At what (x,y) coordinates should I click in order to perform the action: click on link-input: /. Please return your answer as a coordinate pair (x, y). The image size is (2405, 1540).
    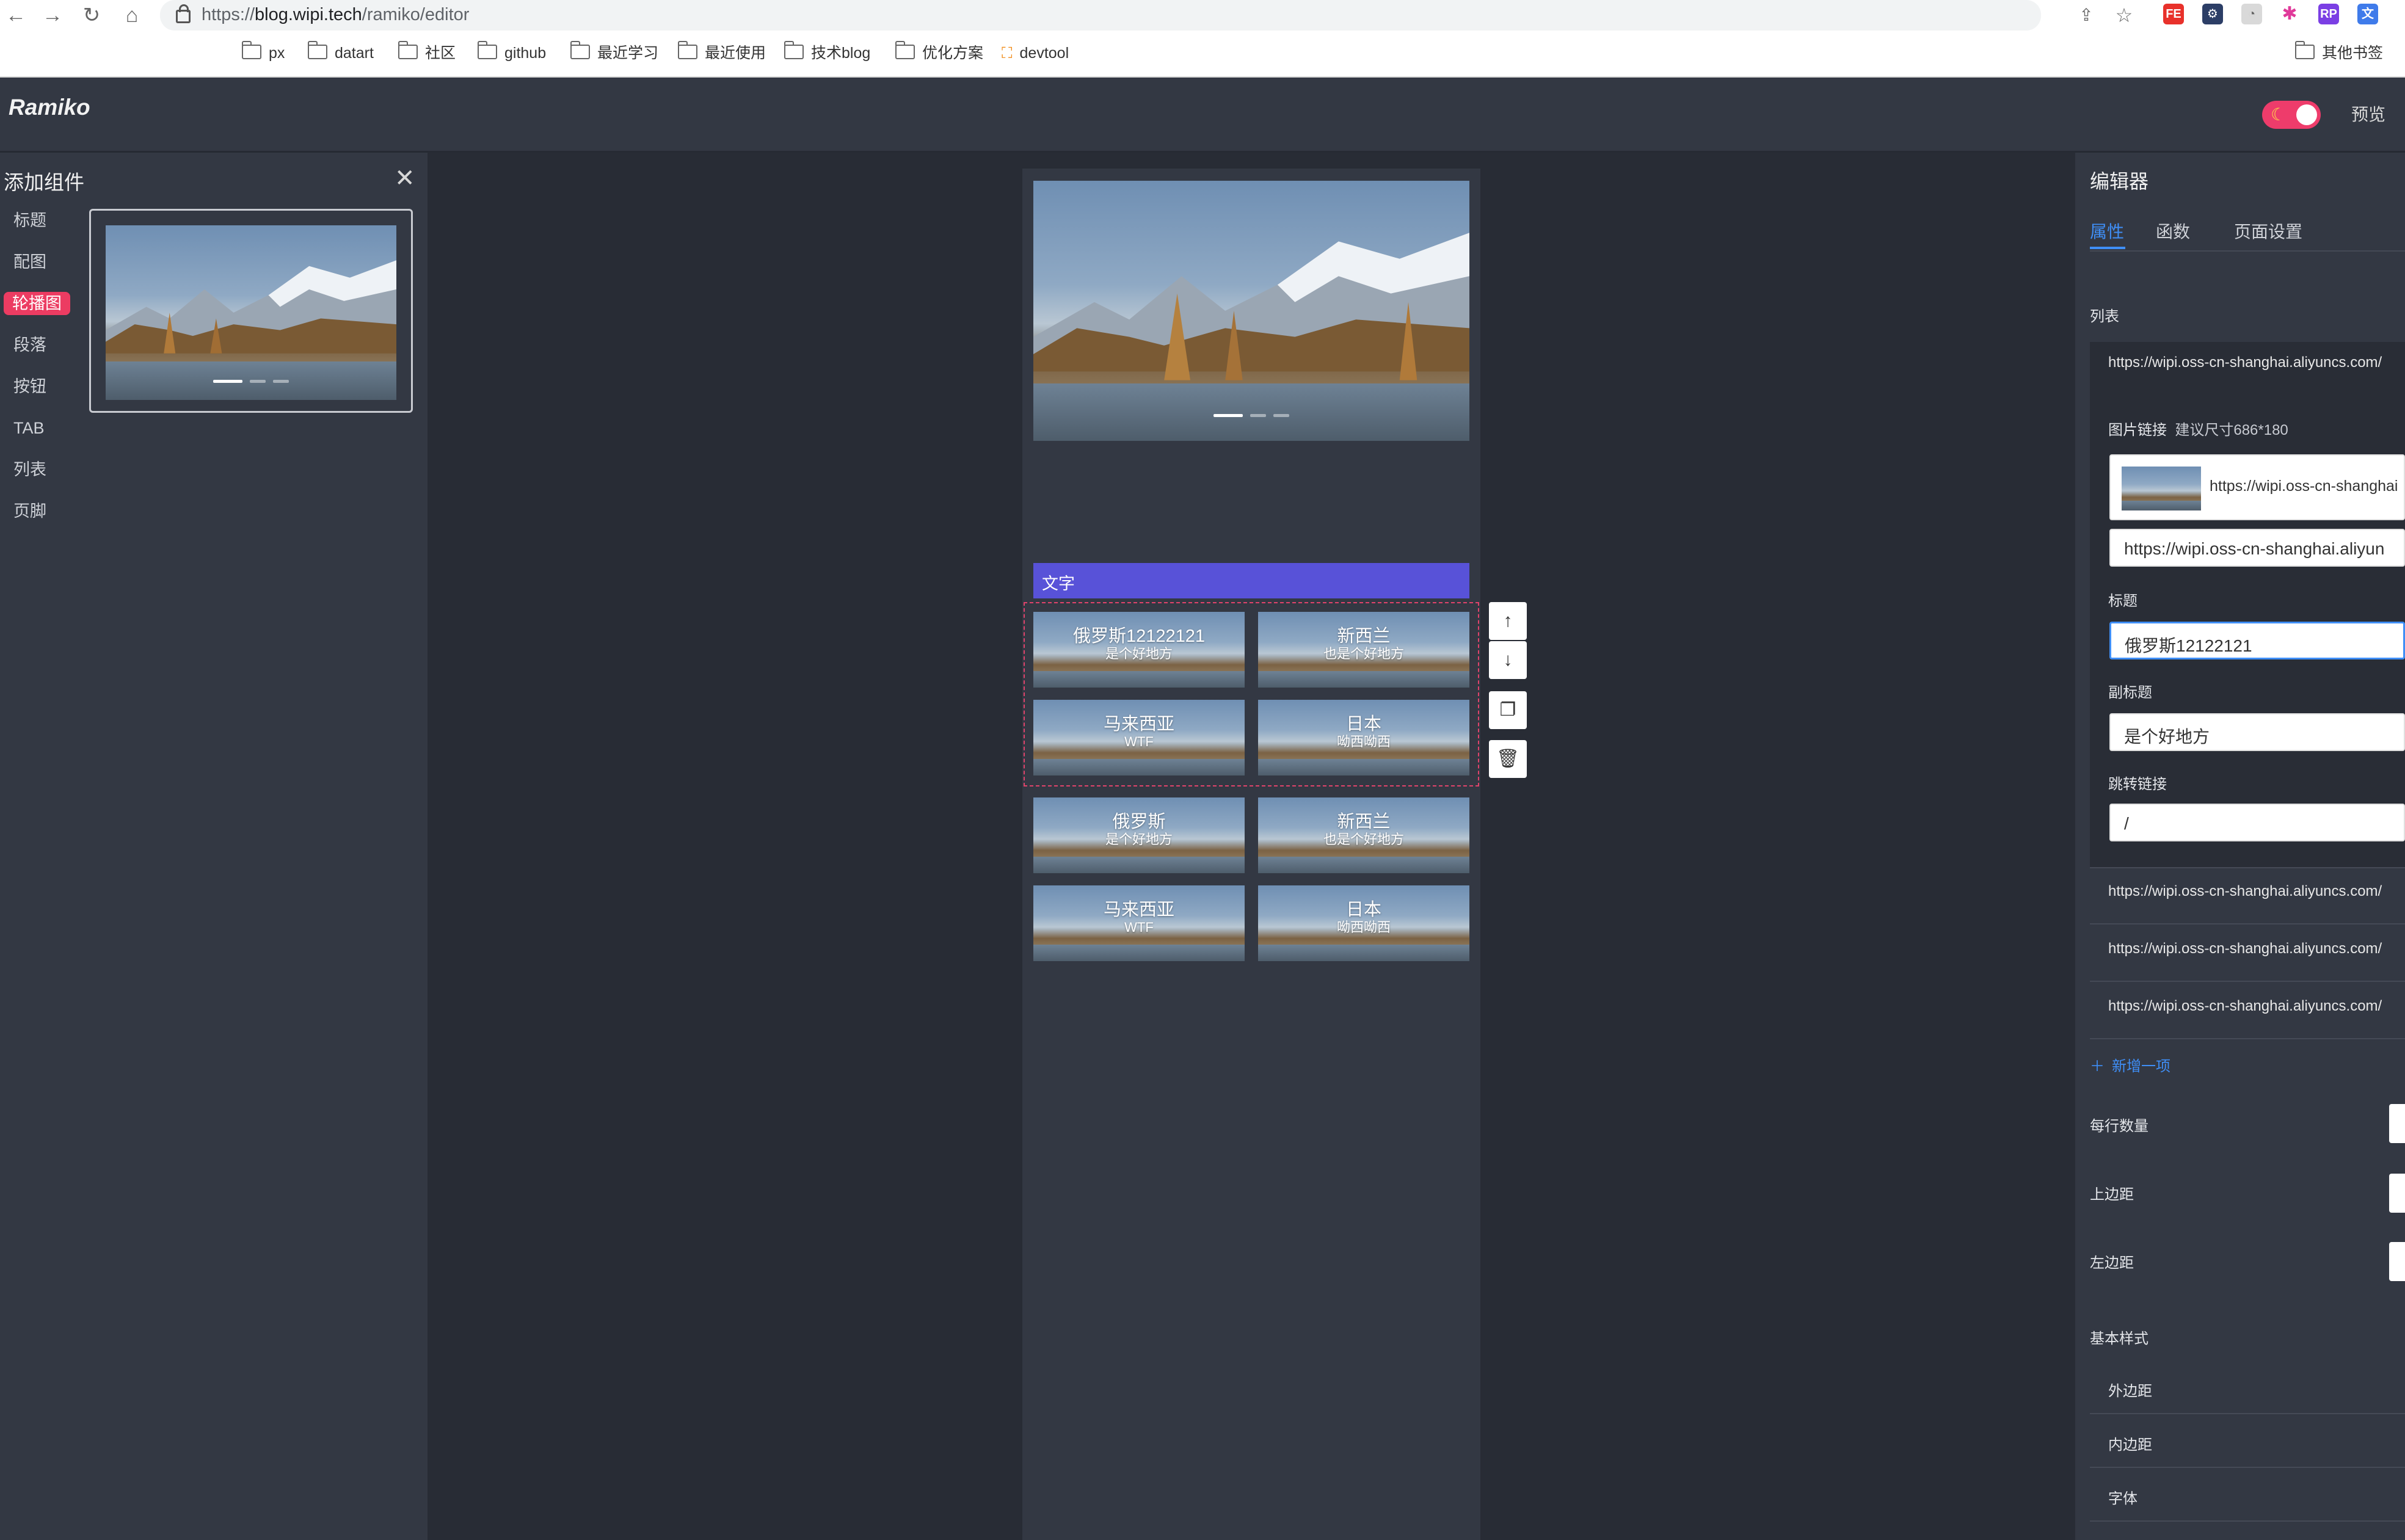
    Looking at the image, I should click on (2257, 823).